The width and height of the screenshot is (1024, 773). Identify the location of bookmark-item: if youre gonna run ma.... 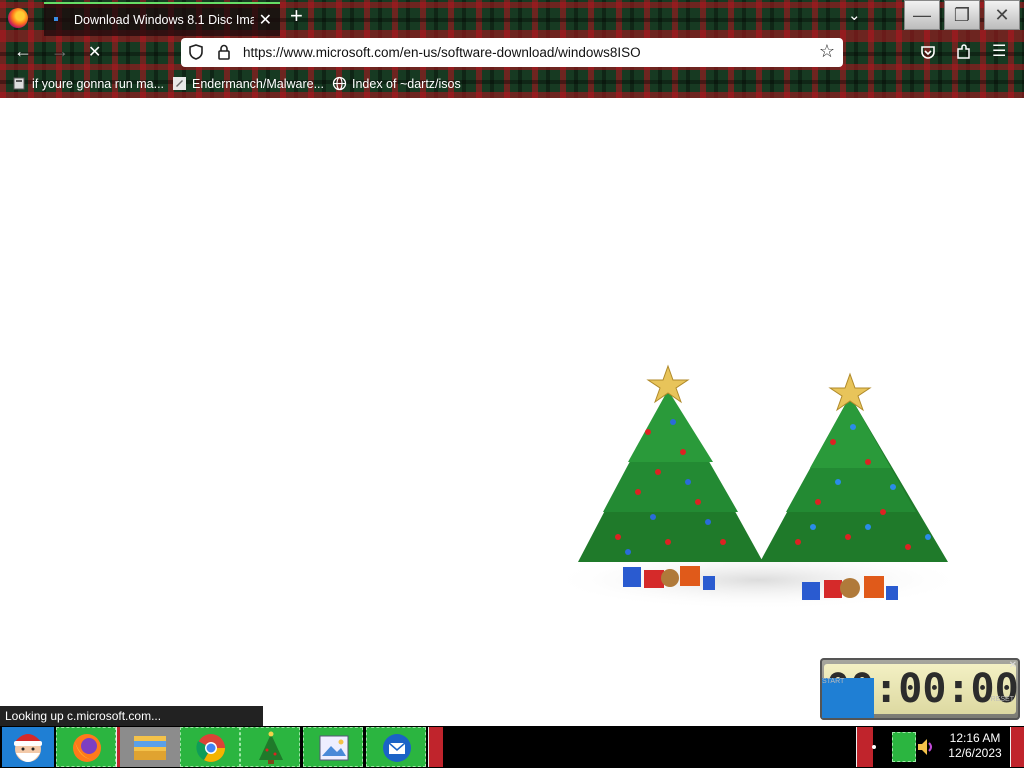
(88, 83).